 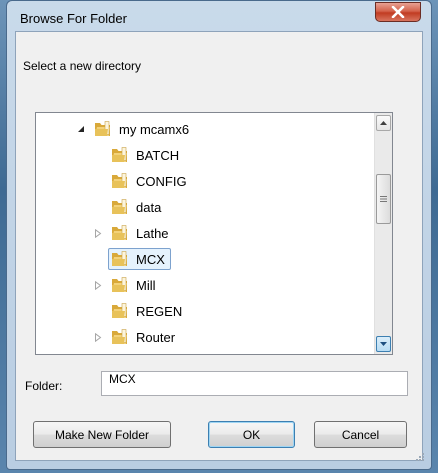 I want to click on tree-item-label-wrap: data, so click(x=137, y=207).